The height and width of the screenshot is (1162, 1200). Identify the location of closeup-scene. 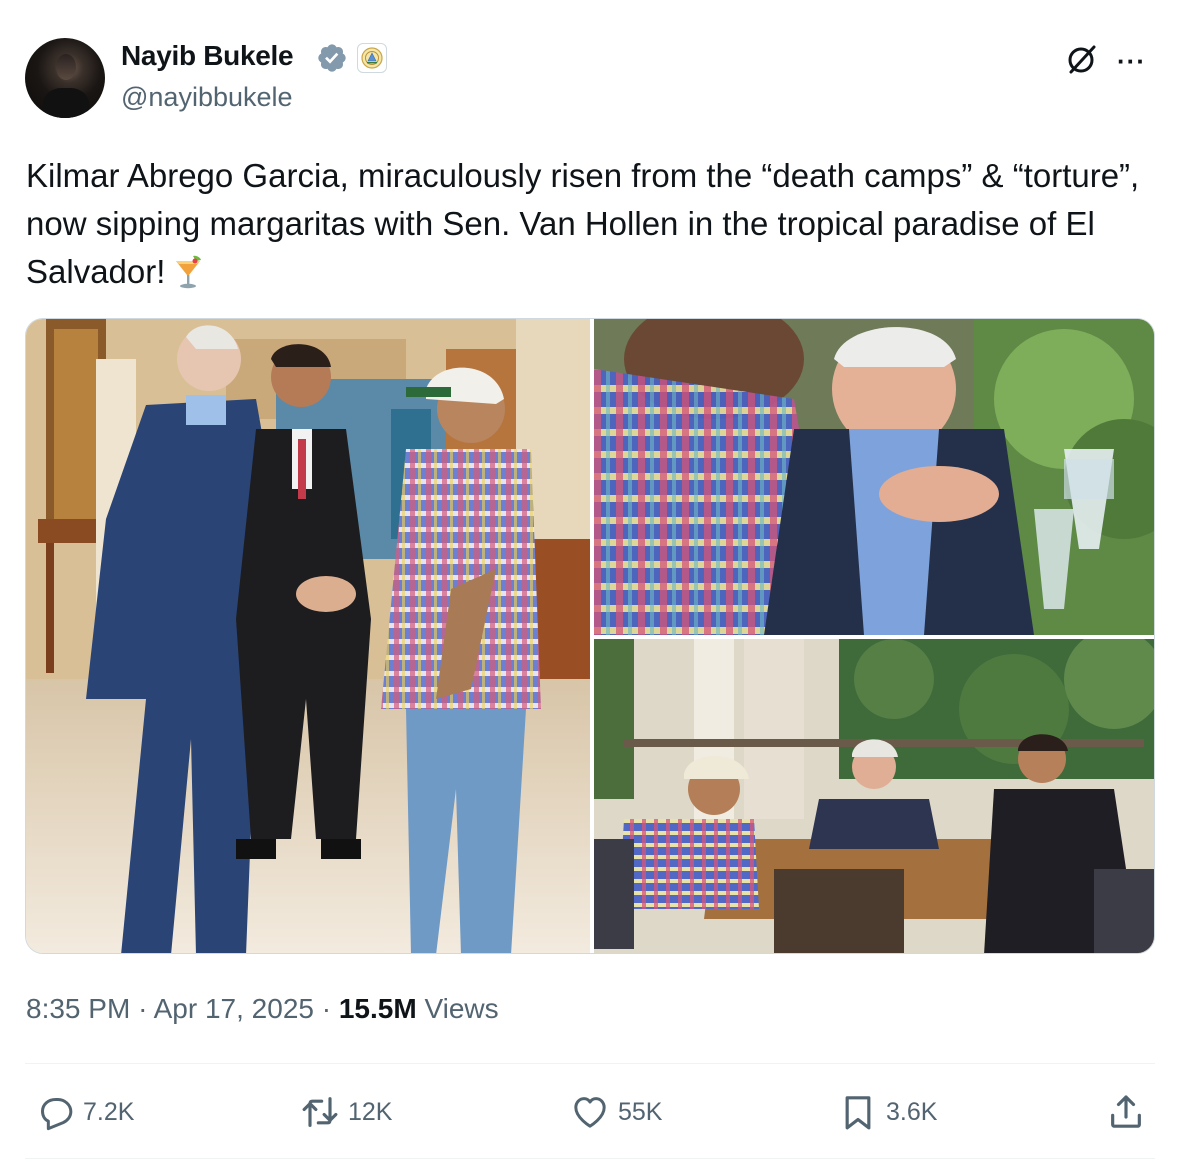
(874, 477).